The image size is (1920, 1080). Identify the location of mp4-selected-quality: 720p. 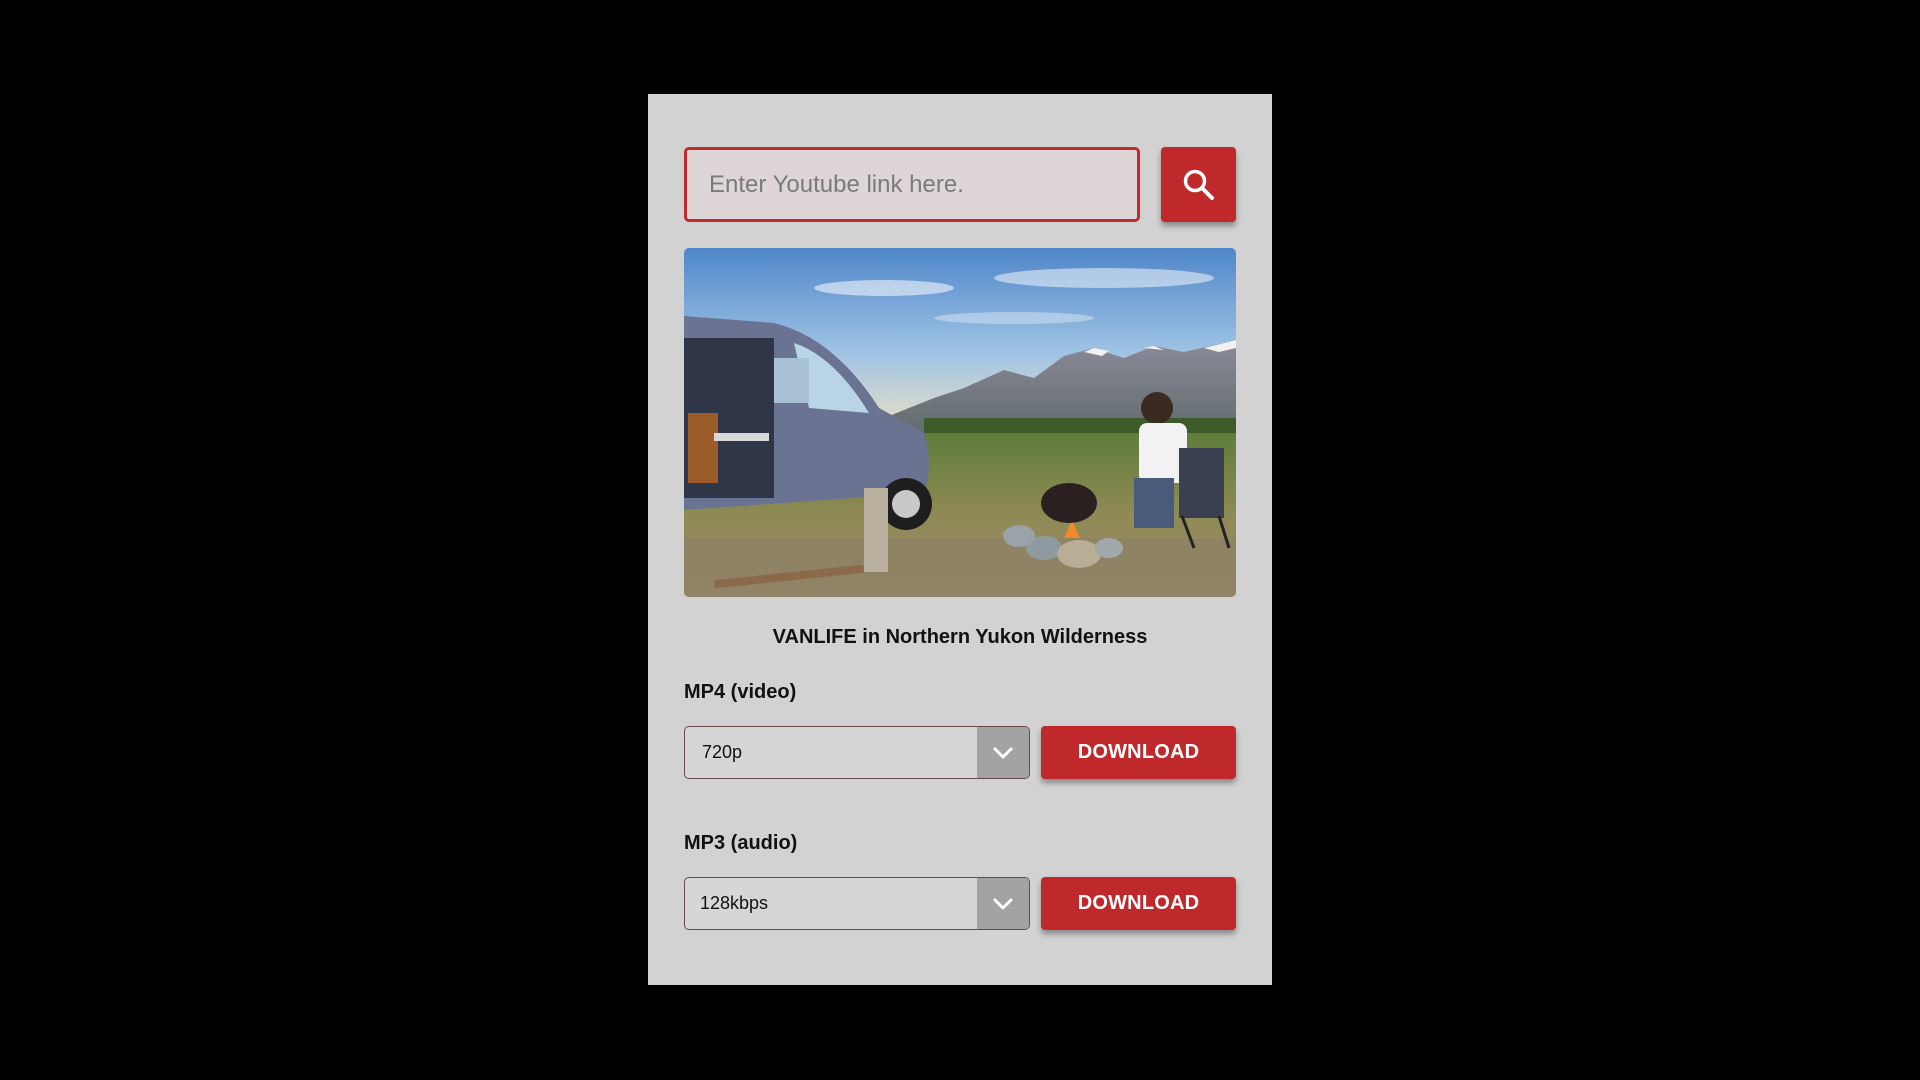
(722, 752).